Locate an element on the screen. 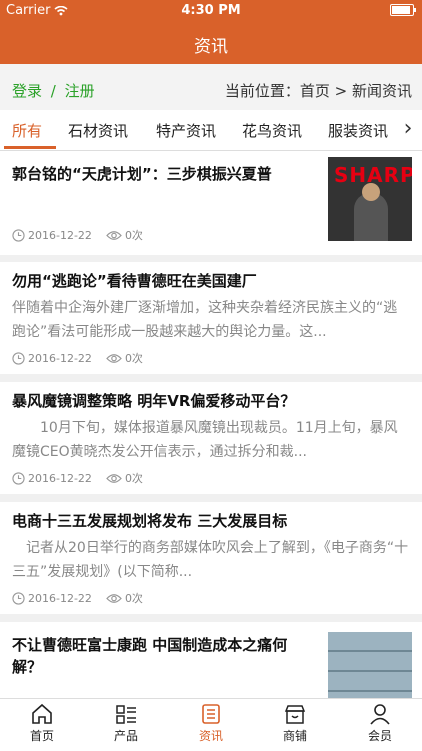 This screenshot has width=422, height=751. footer-label: 资讯 is located at coordinates (210, 736).